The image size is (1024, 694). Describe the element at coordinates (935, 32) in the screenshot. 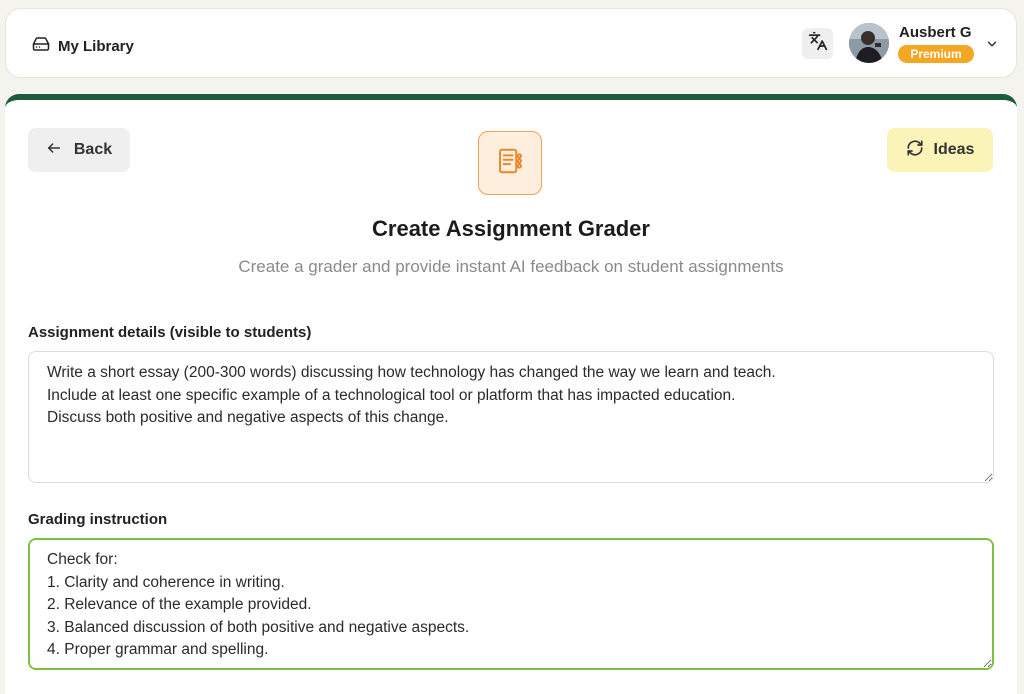

I see `user-name: Ausbert G` at that location.